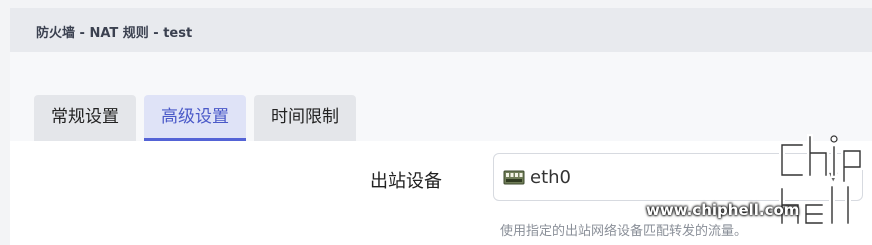 The height and width of the screenshot is (245, 872). I want to click on tab-advanced-settings: 高级设置, so click(195, 118).